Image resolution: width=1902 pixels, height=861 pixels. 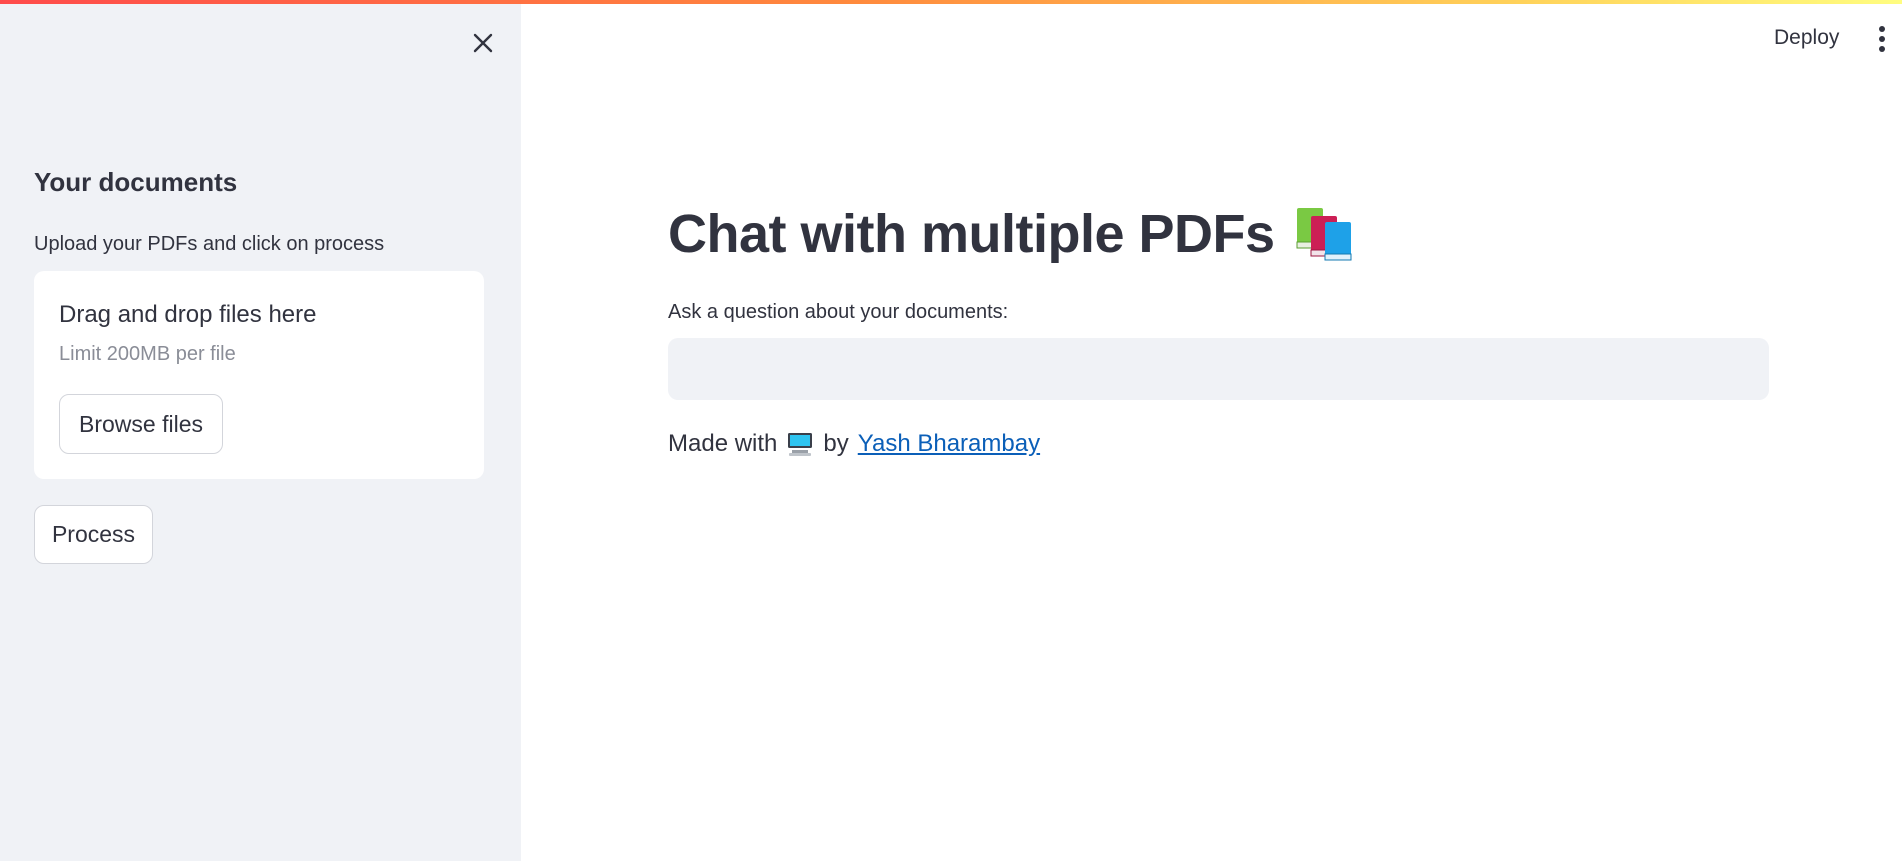 I want to click on dropzone-limit: Limit 200MB per file, so click(x=147, y=354).